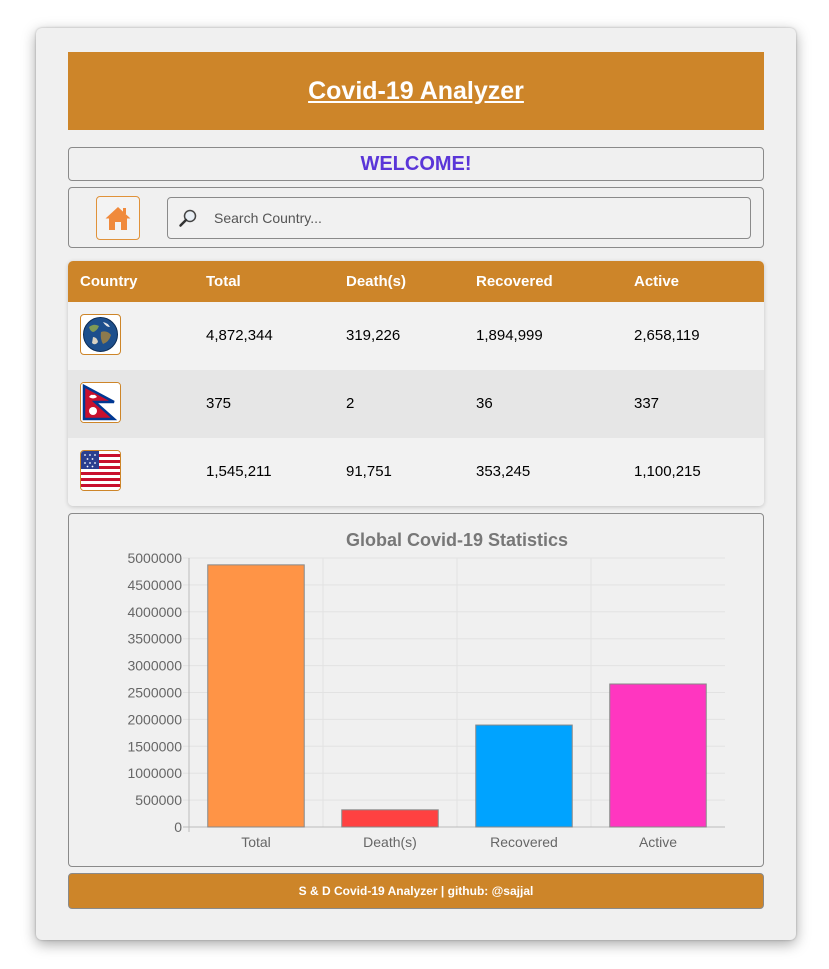  I want to click on cell-total: 4,872,344, so click(239, 335).